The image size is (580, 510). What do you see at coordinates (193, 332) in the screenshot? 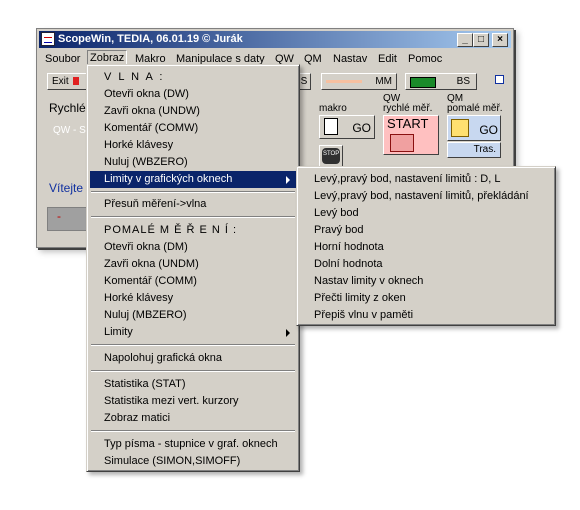
I see `menu-item-limity: Limity` at bounding box center [193, 332].